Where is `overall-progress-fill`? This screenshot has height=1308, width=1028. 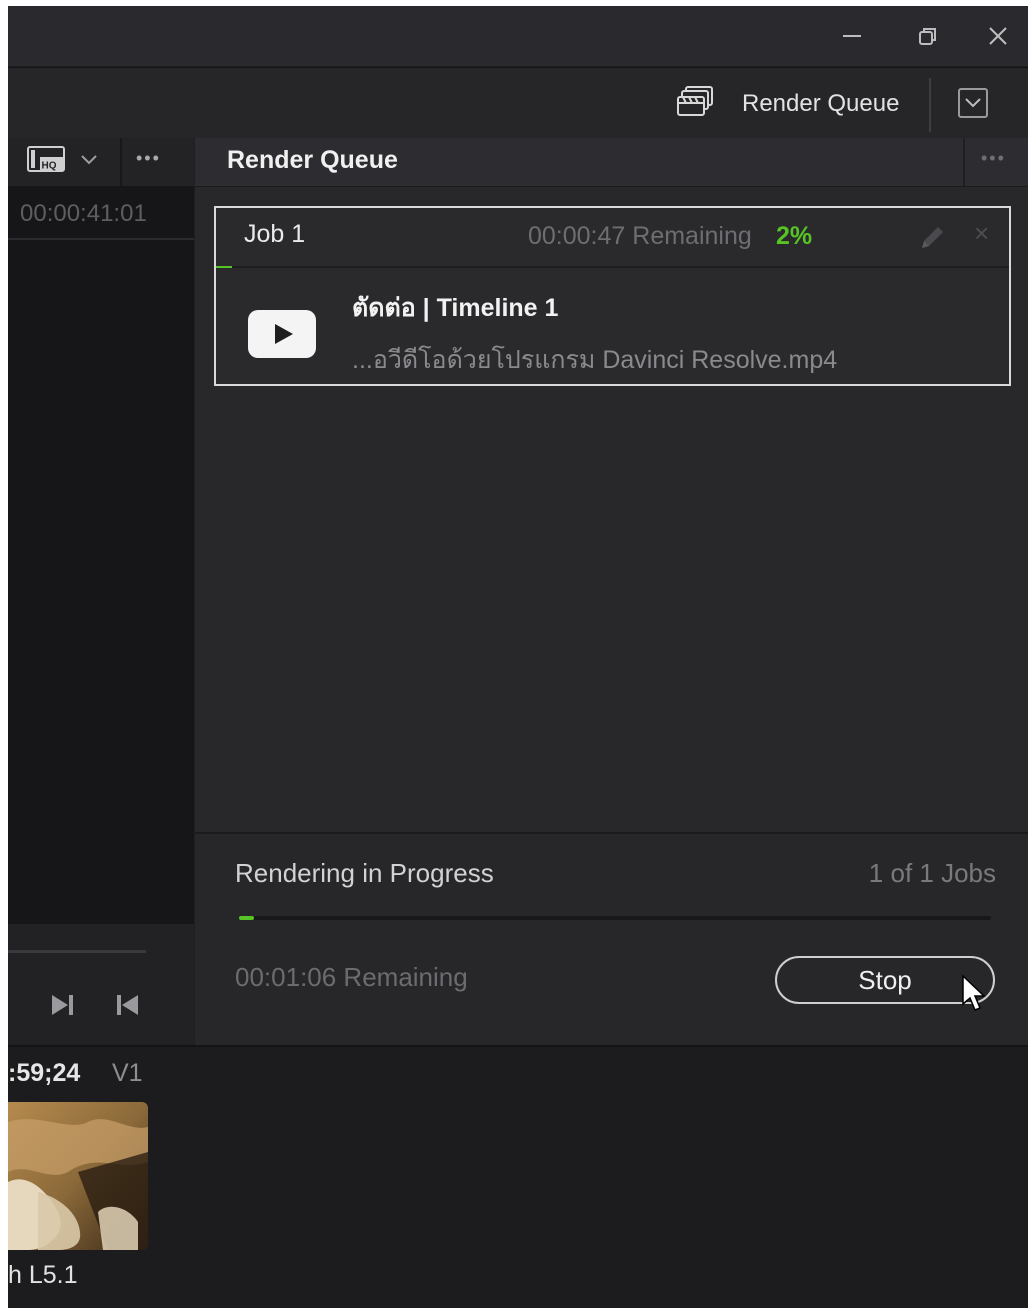
overall-progress-fill is located at coordinates (246, 918).